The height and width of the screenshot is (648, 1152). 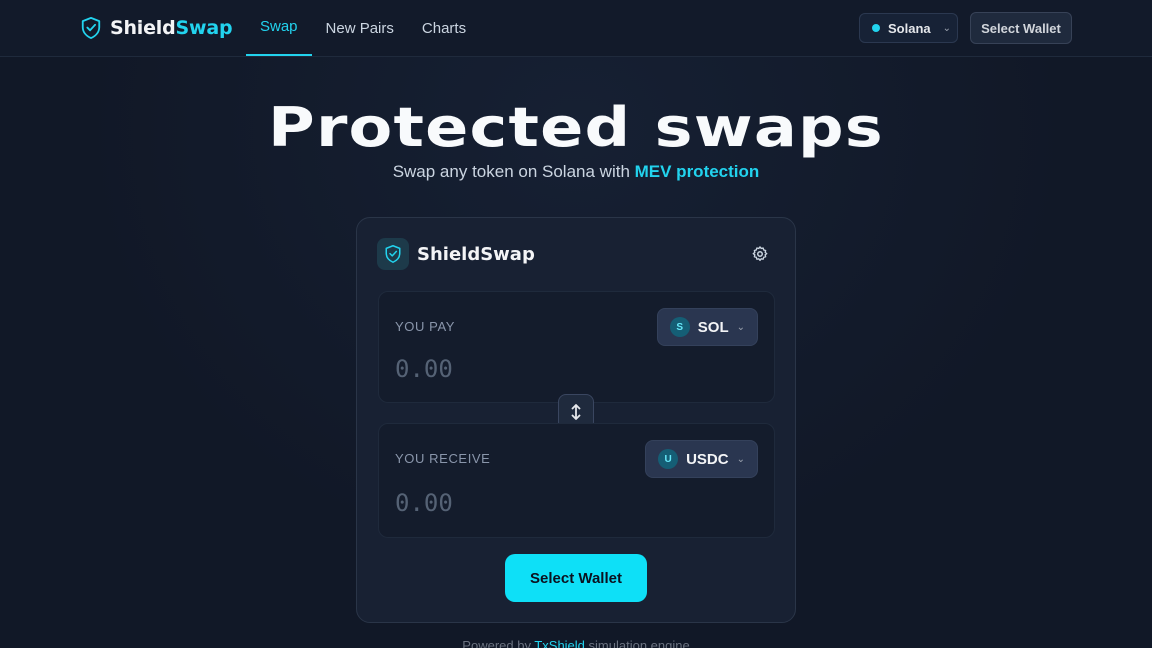 What do you see at coordinates (279, 28) in the screenshot?
I see `tab-swap: Swap` at bounding box center [279, 28].